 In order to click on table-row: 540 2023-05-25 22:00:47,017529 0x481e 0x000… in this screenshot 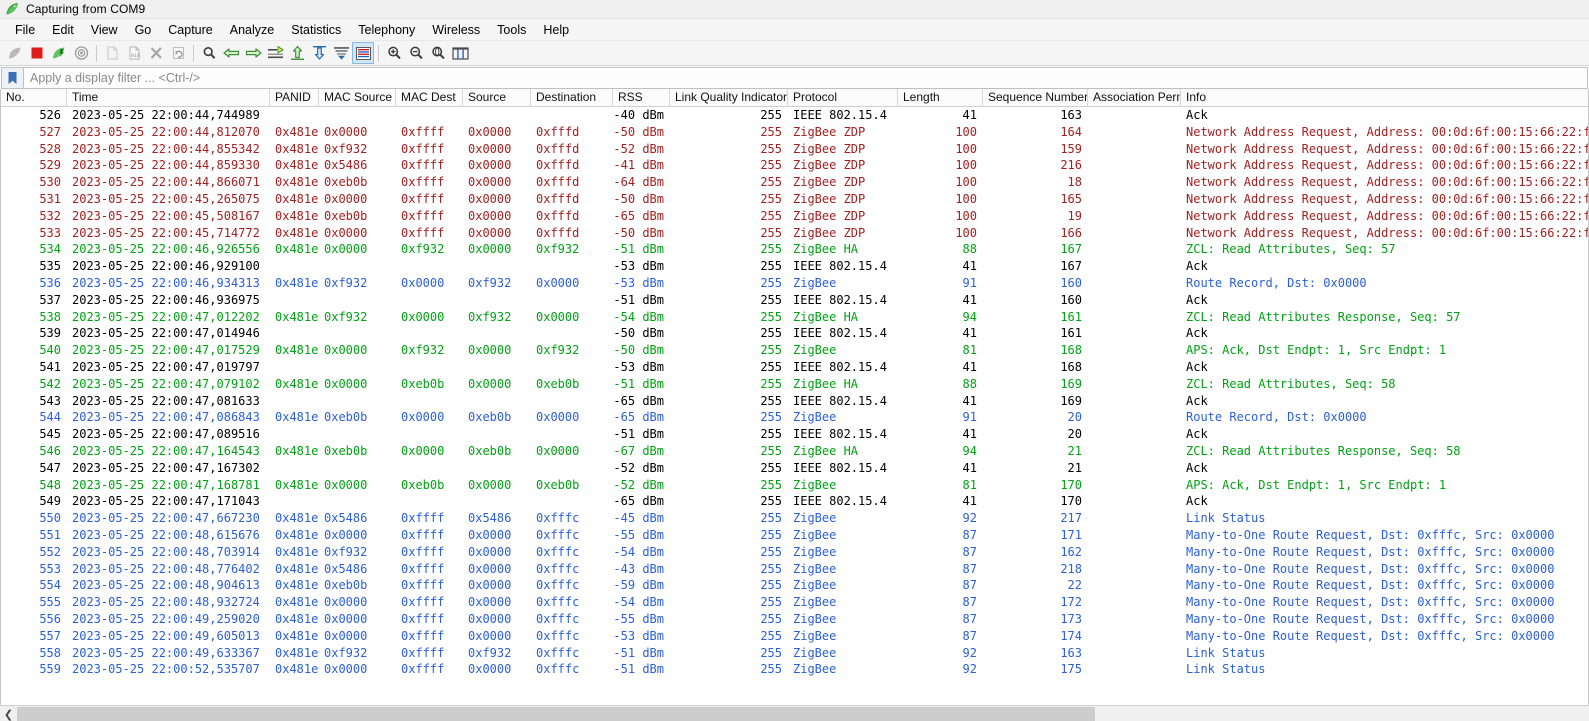, I will do `click(794, 350)`.